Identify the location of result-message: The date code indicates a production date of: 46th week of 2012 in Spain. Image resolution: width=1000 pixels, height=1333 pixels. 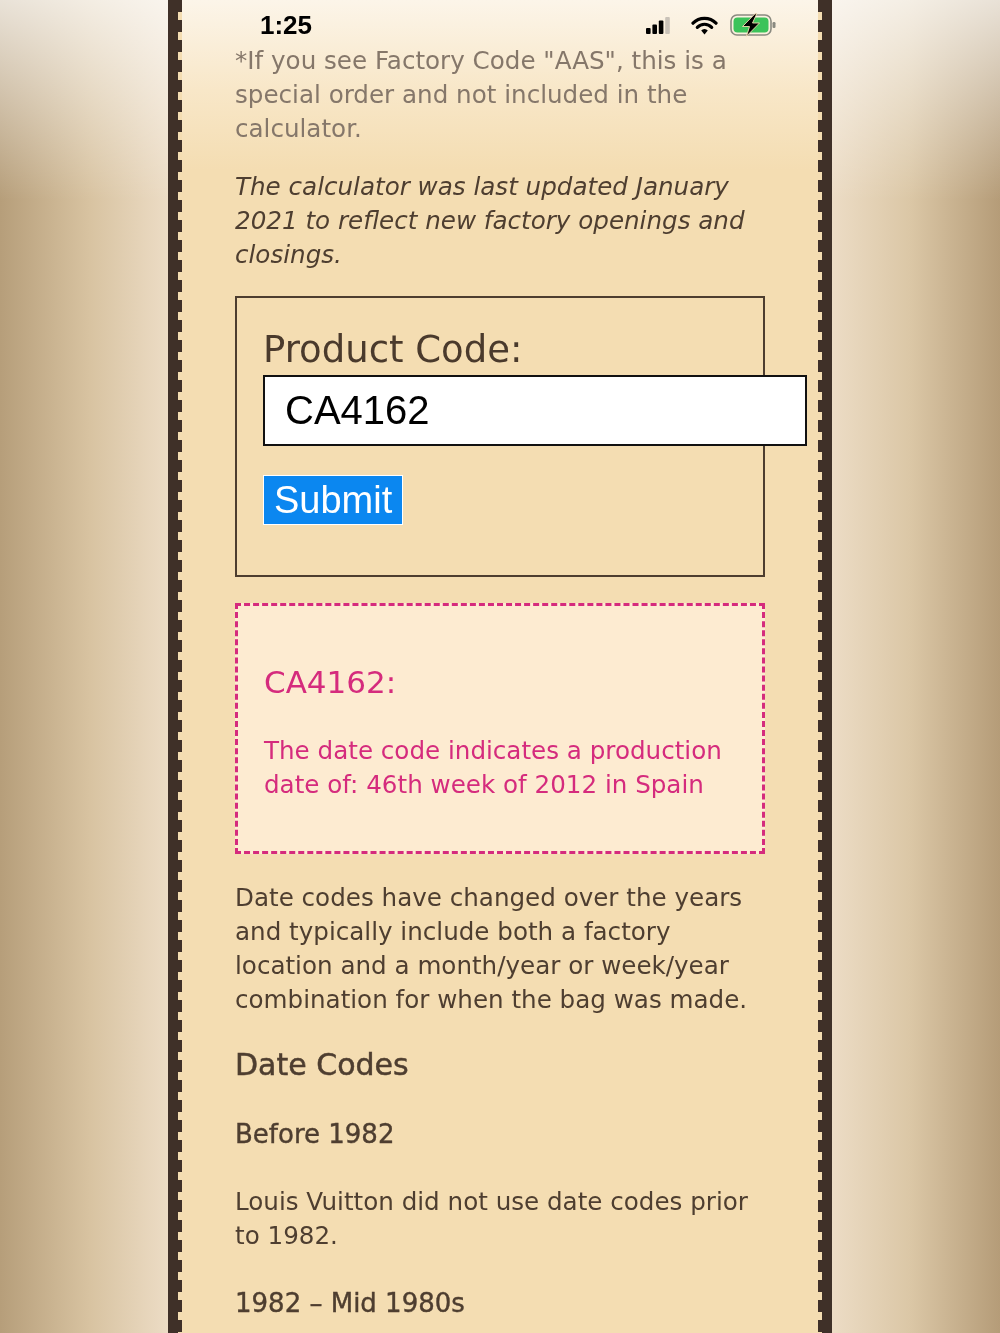
(493, 768).